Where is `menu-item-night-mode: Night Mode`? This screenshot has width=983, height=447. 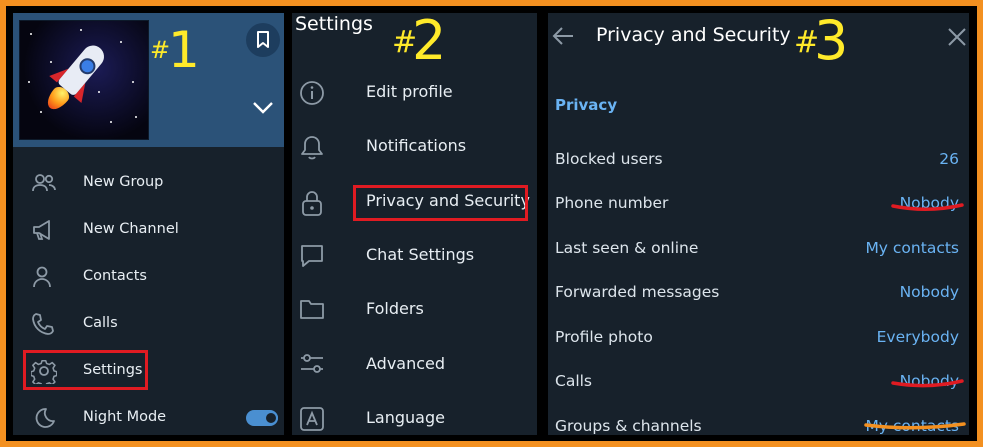
menu-item-night-mode: Night Mode is located at coordinates (148, 415).